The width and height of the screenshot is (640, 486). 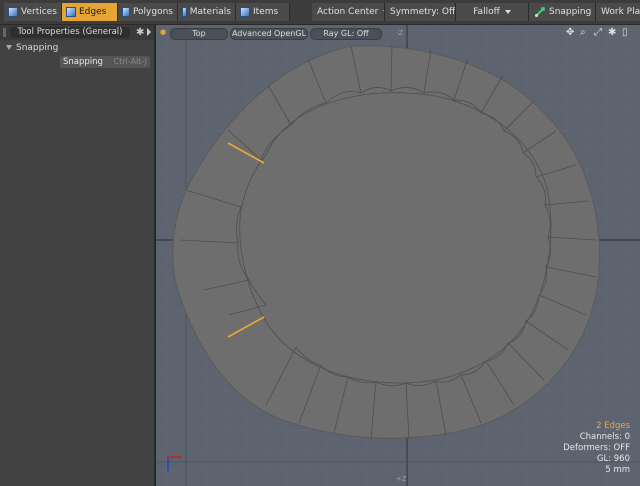 What do you see at coordinates (4, 32) in the screenshot?
I see `panel-grip-icon` at bounding box center [4, 32].